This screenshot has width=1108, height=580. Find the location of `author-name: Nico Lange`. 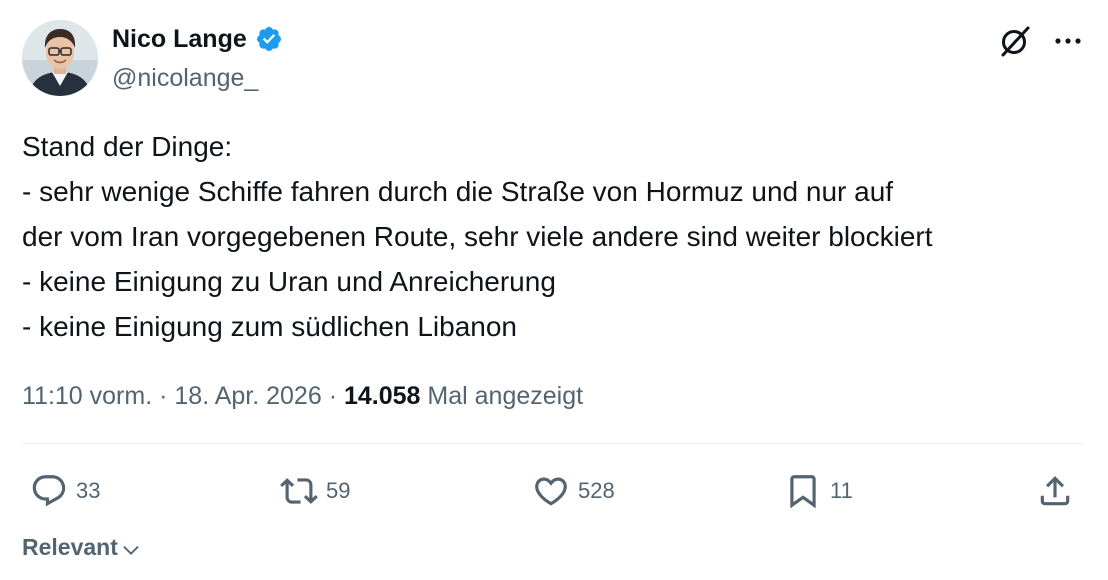

author-name: Nico Lange is located at coordinates (179, 39).